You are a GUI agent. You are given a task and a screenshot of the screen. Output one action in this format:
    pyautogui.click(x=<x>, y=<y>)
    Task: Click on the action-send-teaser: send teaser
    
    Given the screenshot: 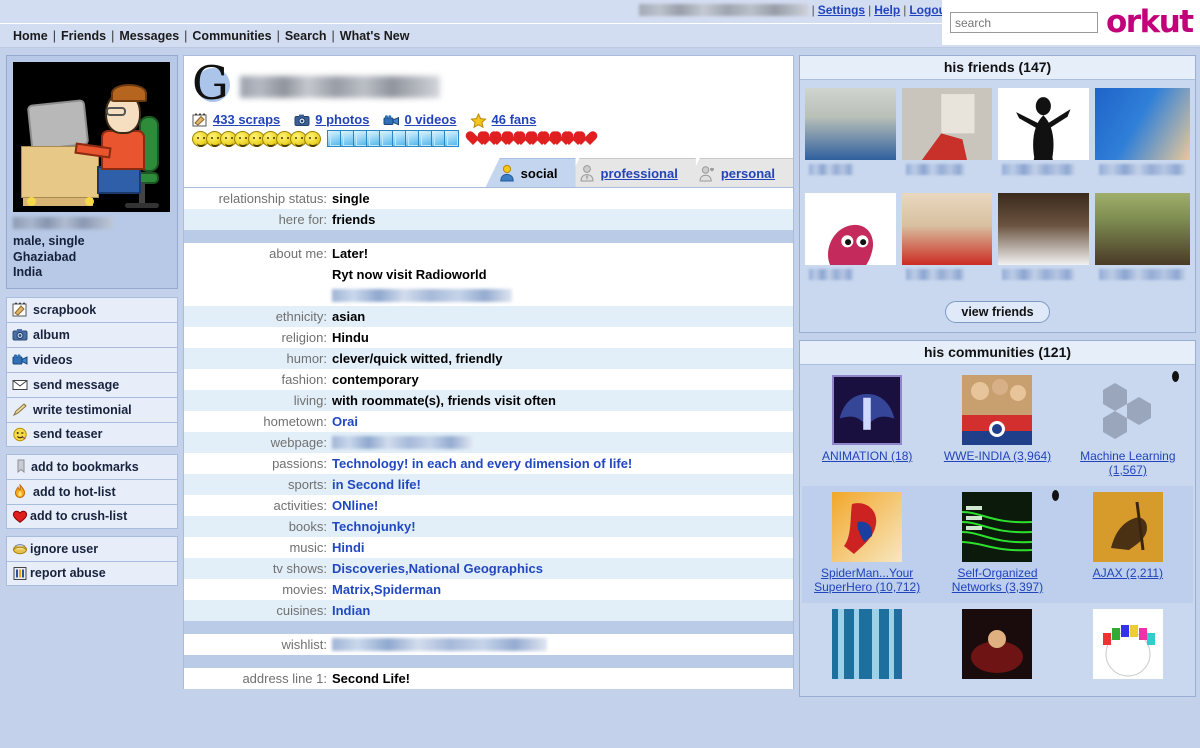 What is the action you would take?
    pyautogui.click(x=92, y=434)
    